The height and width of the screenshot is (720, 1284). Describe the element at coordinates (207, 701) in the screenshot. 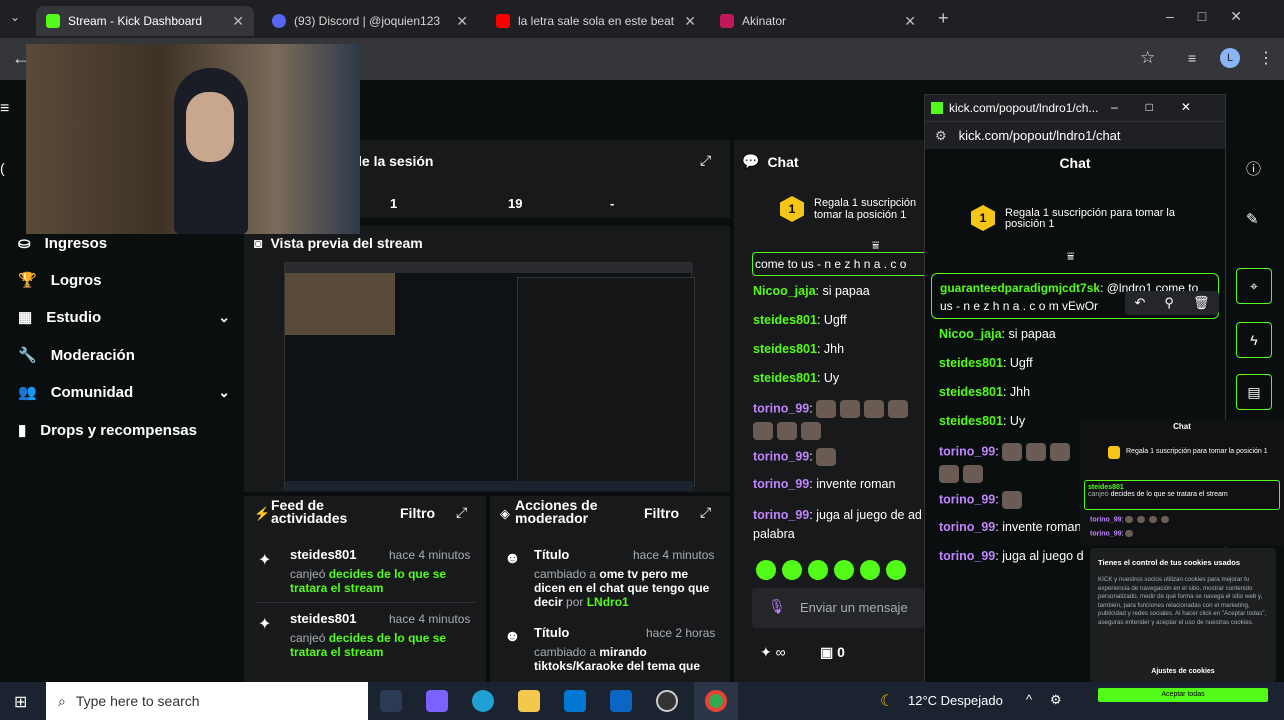

I see `taskbar-search: ⌕ Type here to search` at that location.